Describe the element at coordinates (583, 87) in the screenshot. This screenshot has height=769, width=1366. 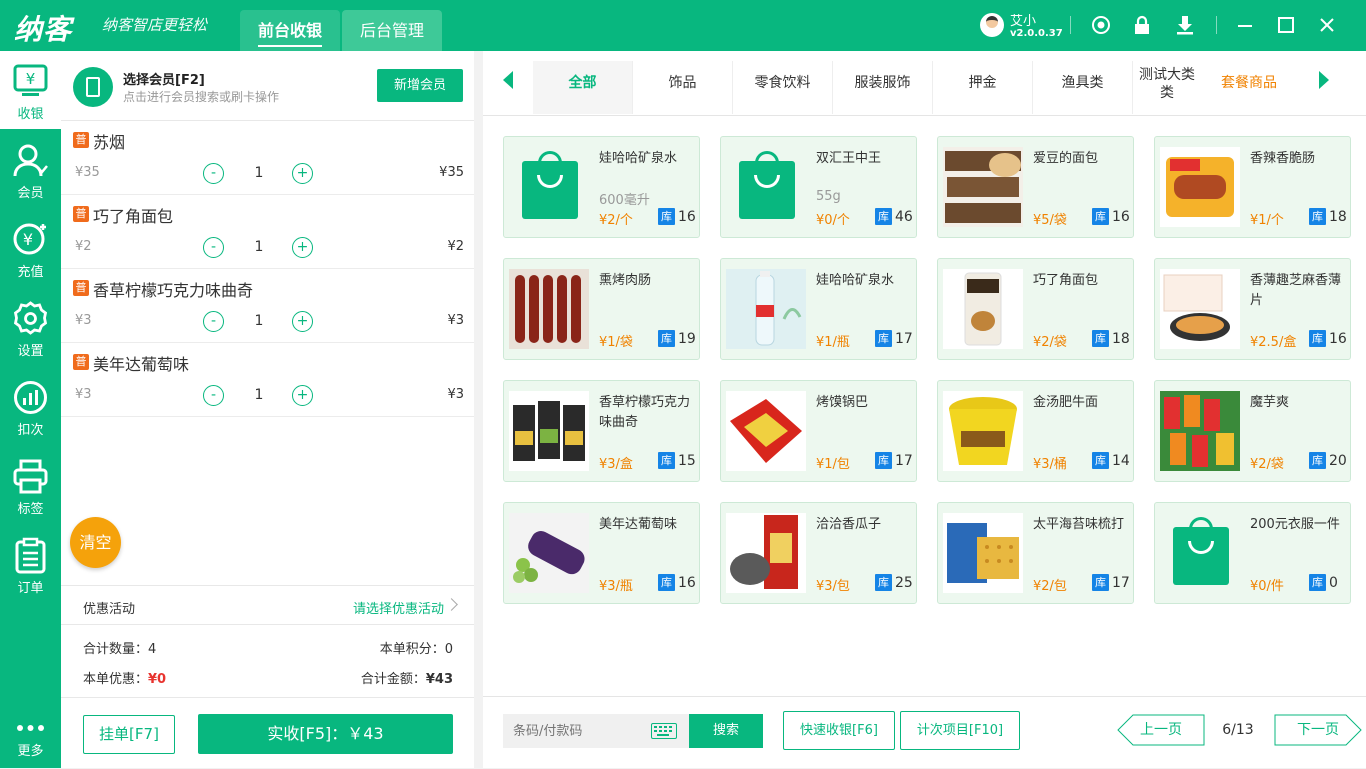
I see `category-tab: 全部` at that location.